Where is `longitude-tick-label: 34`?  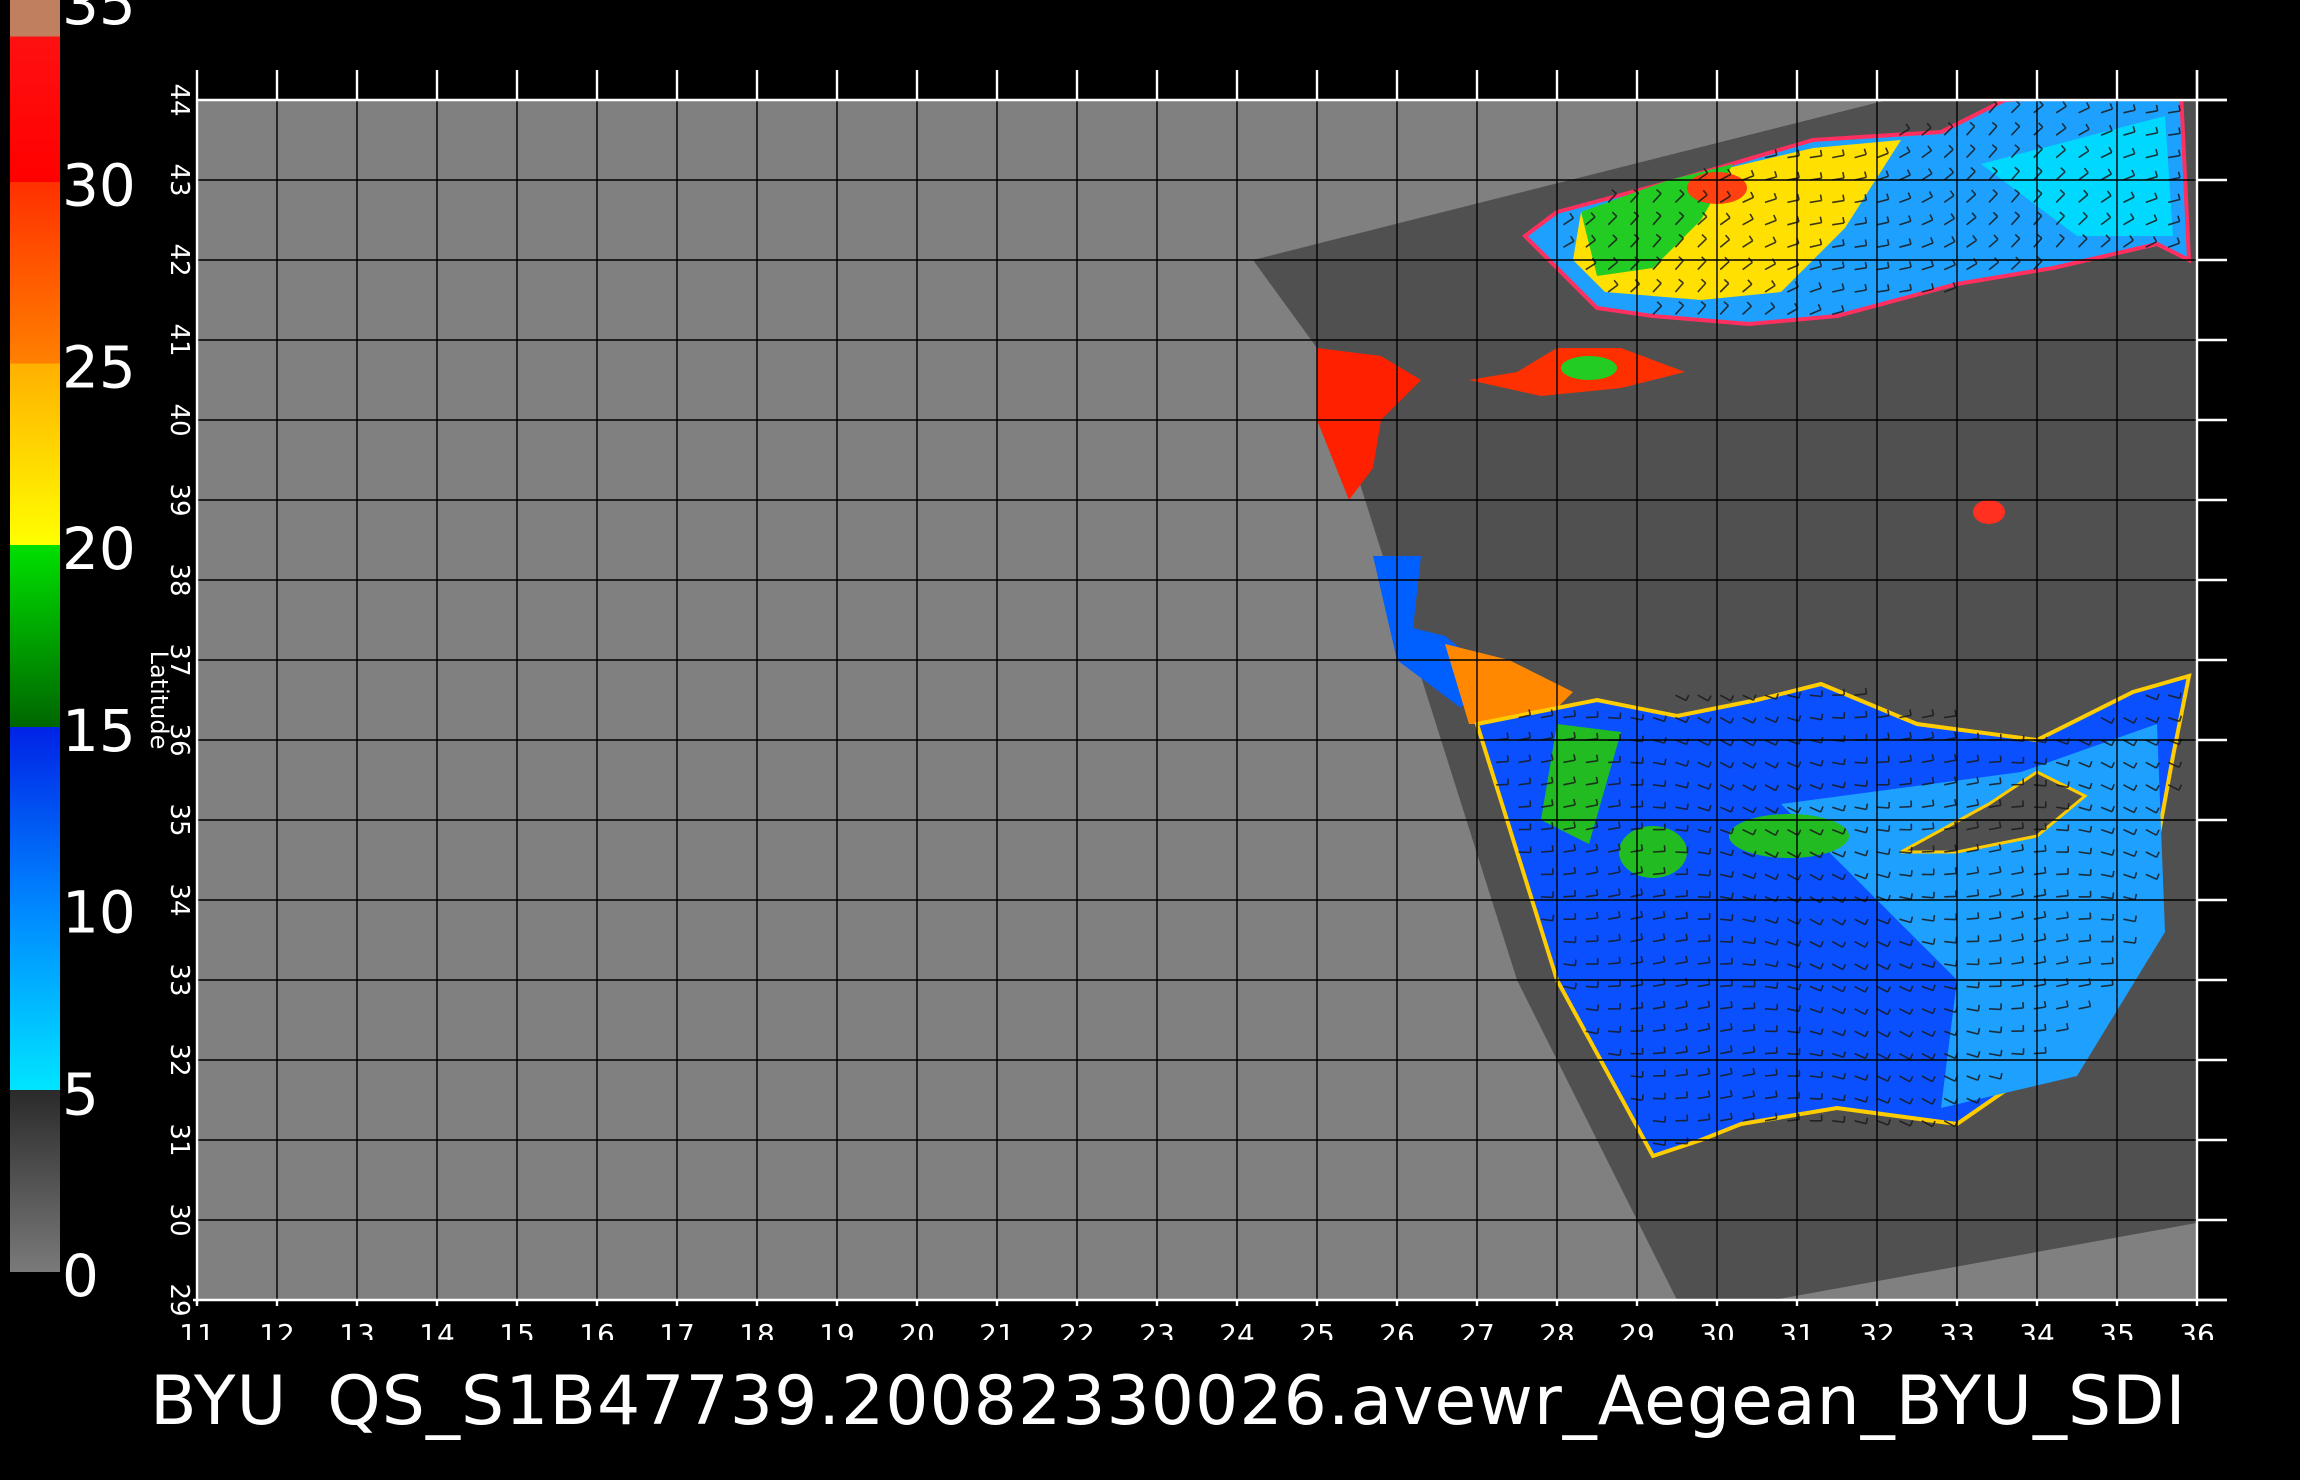
longitude-tick-label: 34 is located at coordinates (2037, 1329).